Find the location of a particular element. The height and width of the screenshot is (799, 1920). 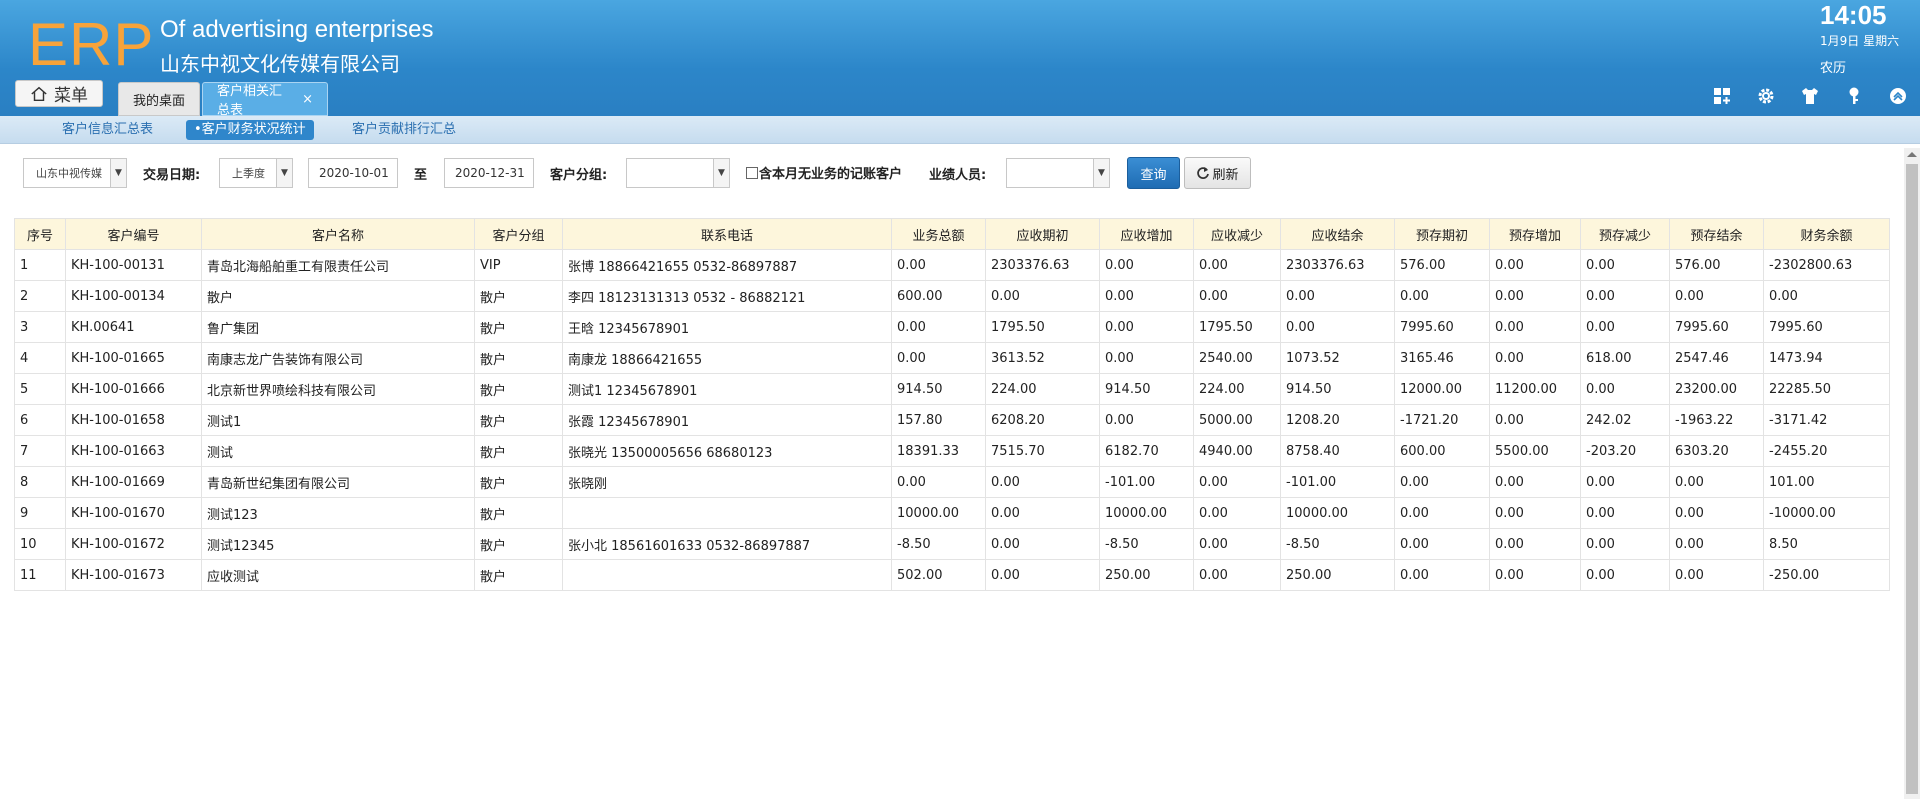

table-cell: 6182.70 is located at coordinates (1146, 451).